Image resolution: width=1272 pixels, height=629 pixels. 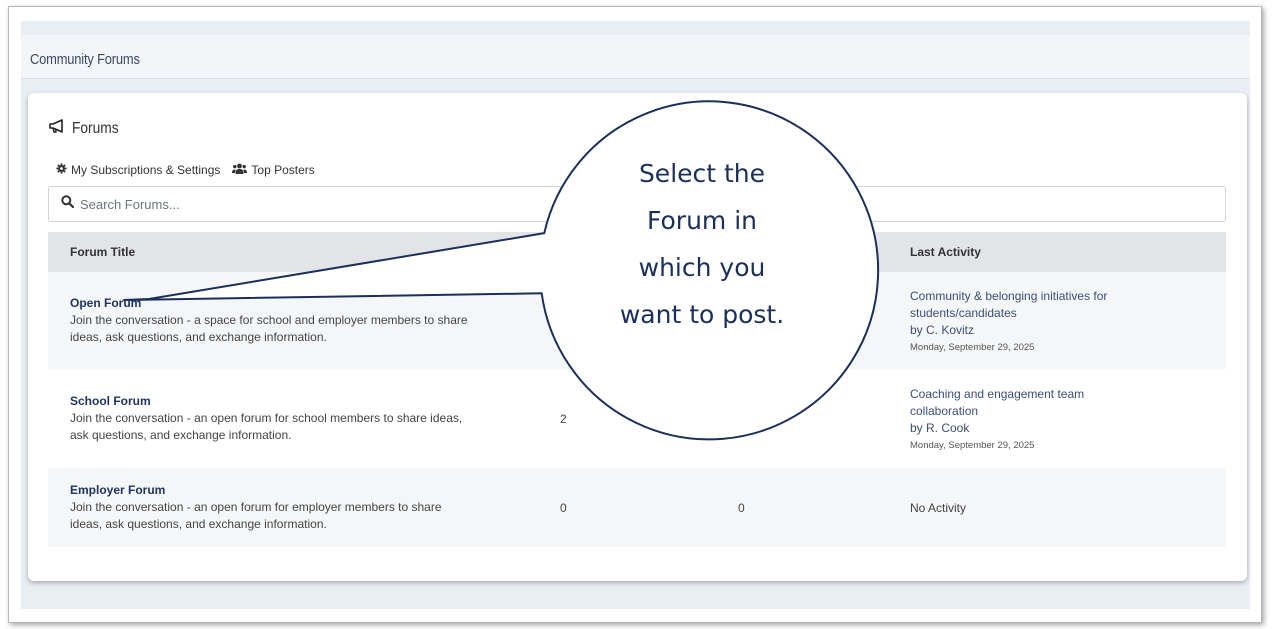 I want to click on last-topic-link: Coaching and engagement team, so click(x=1068, y=394).